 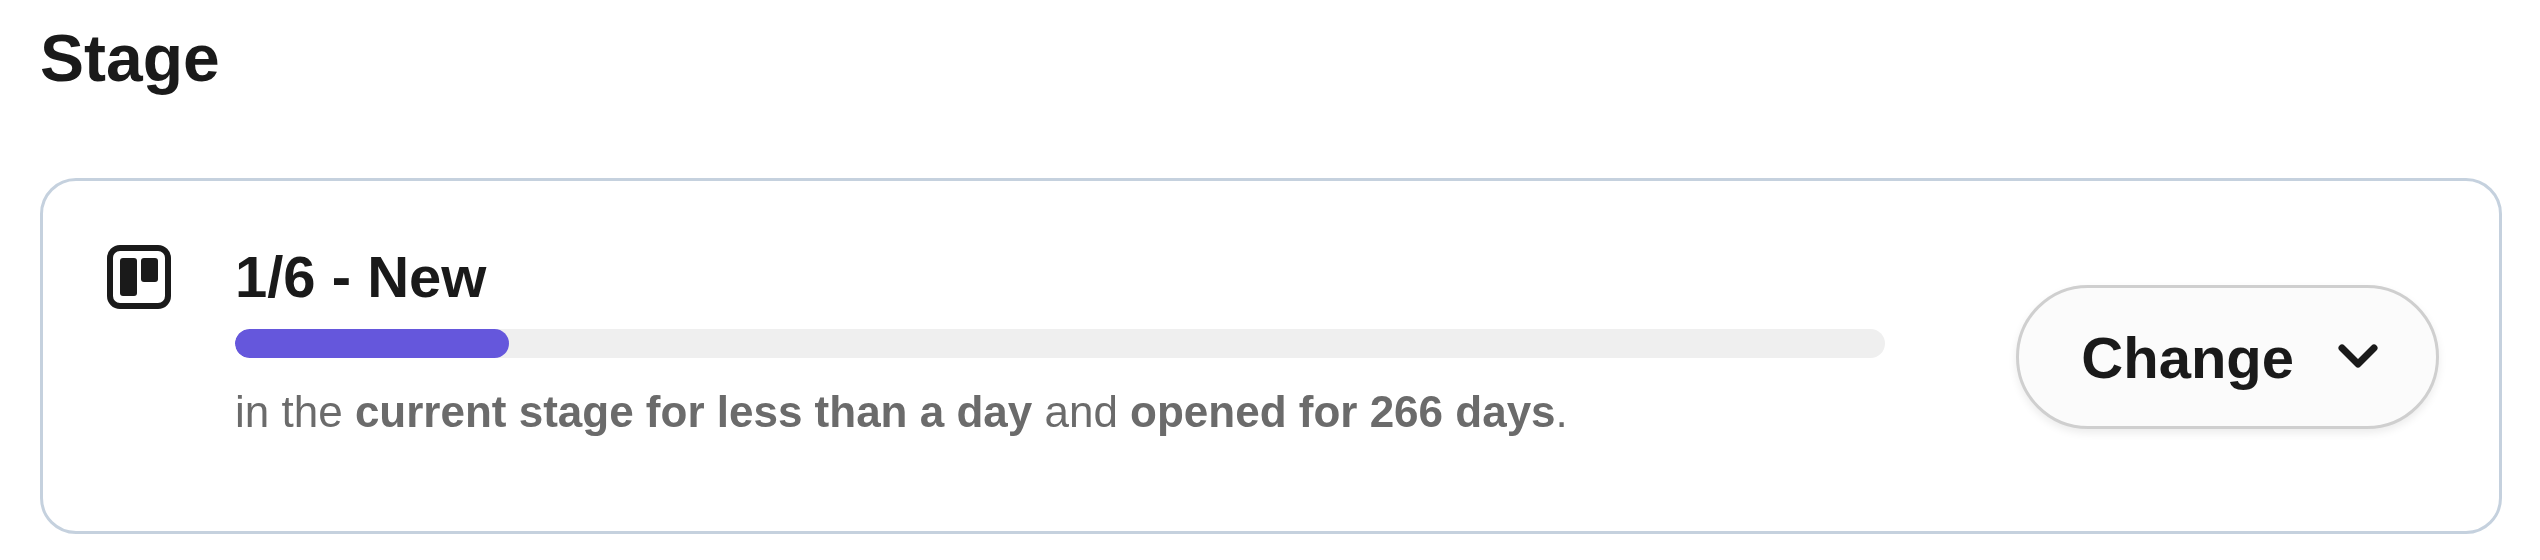 What do you see at coordinates (361, 277) in the screenshot?
I see `stage-title: 1/6 - New` at bounding box center [361, 277].